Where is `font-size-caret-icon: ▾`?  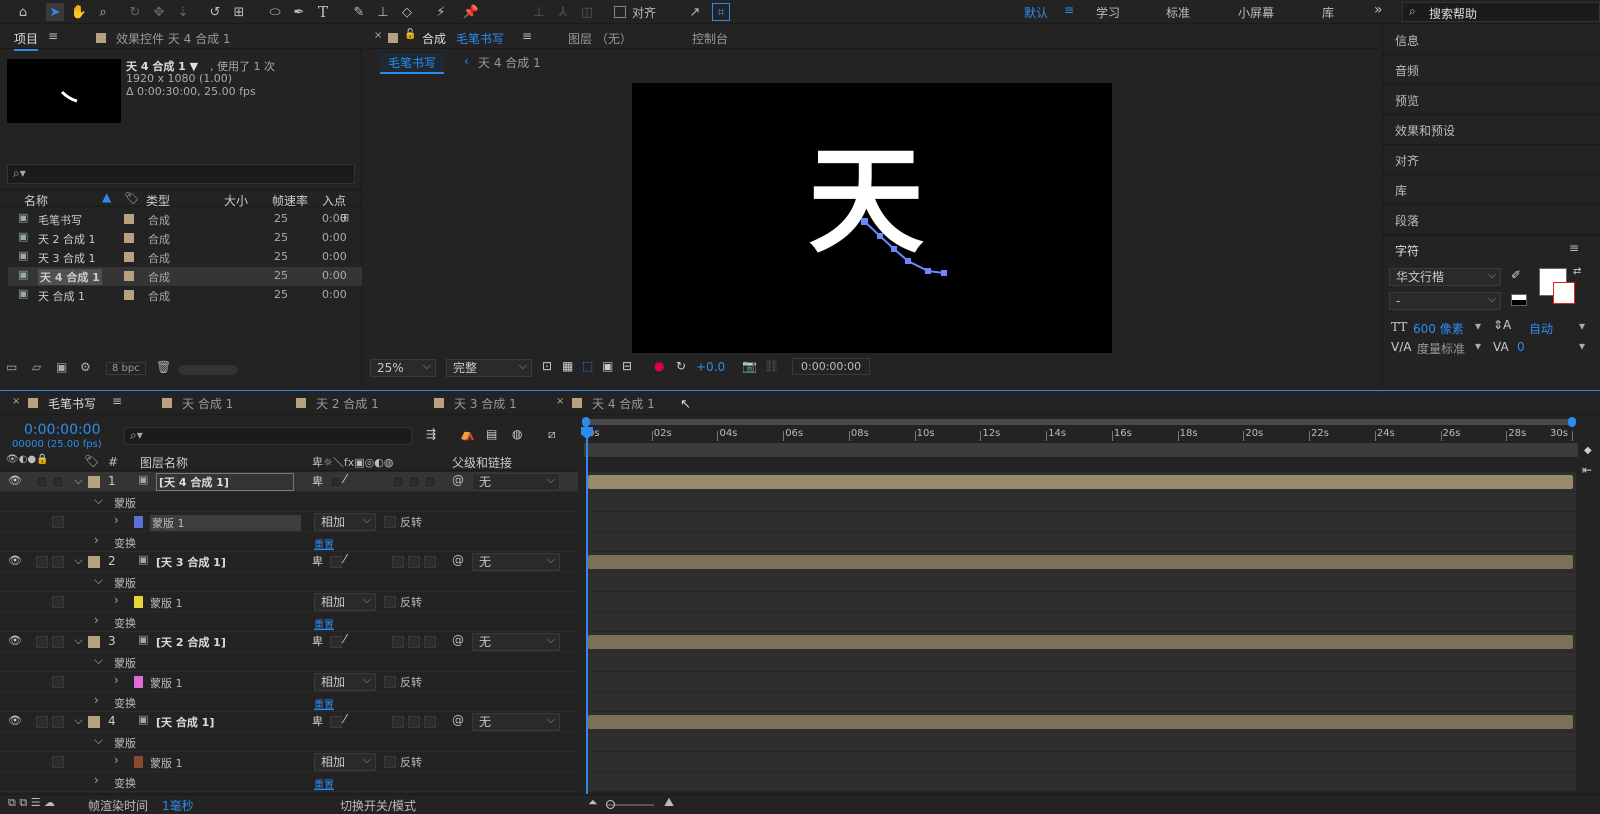
font-size-caret-icon: ▾ is located at coordinates (1478, 326).